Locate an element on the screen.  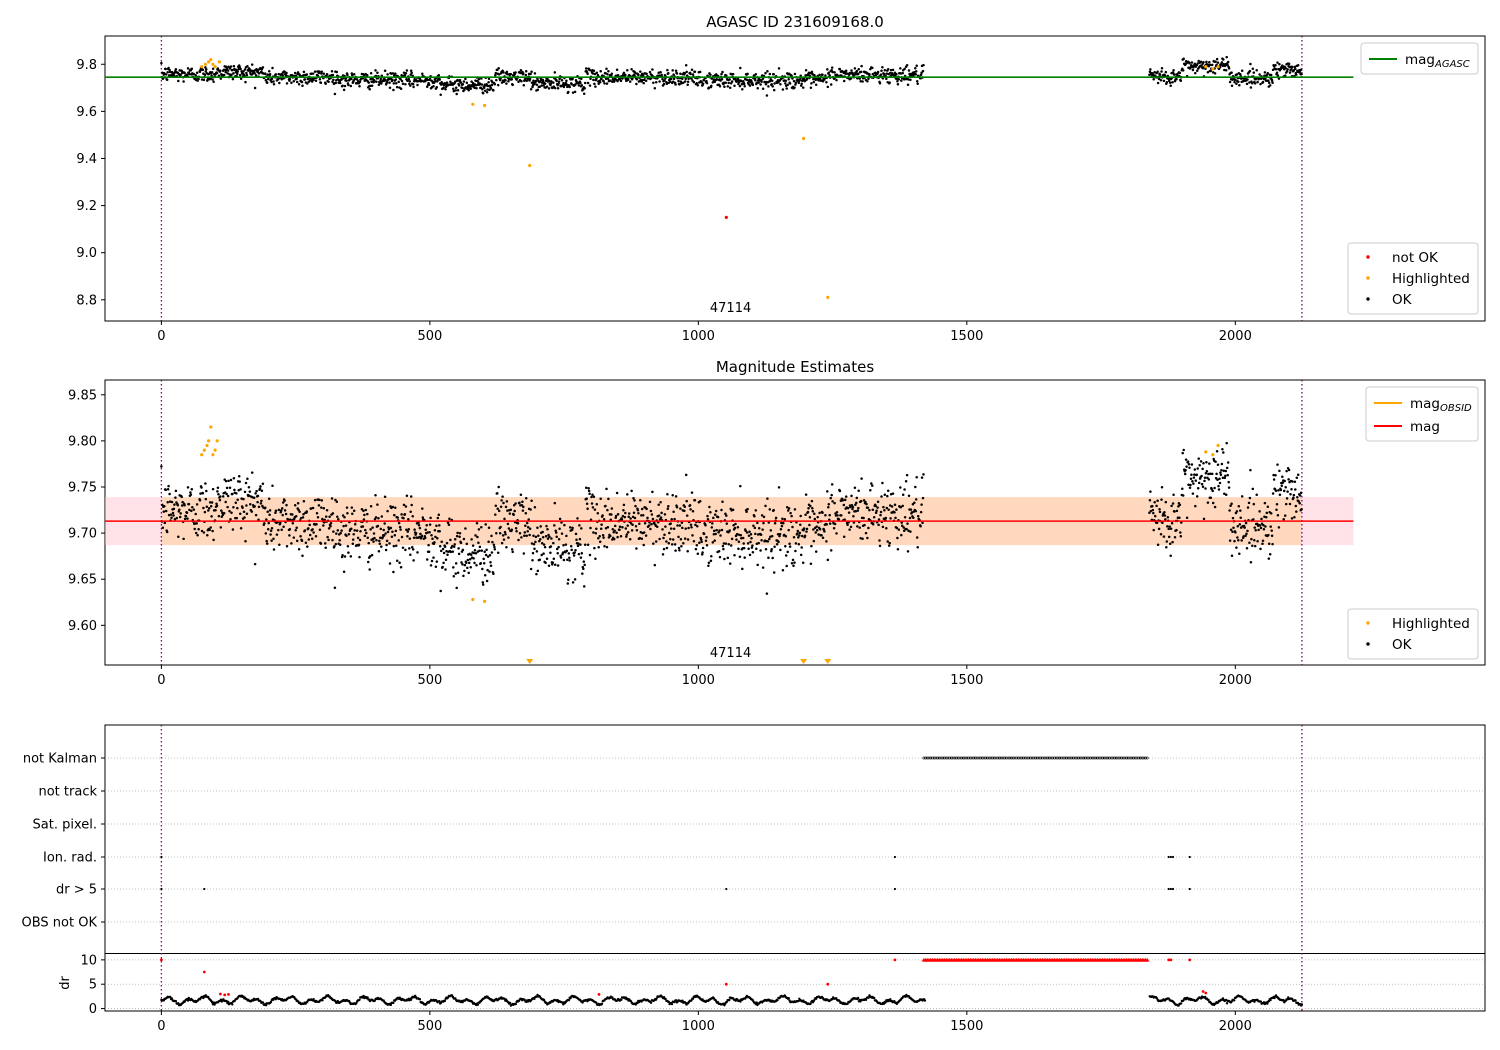
panel-1-obsid-label: 47114 is located at coordinates (730, 308).